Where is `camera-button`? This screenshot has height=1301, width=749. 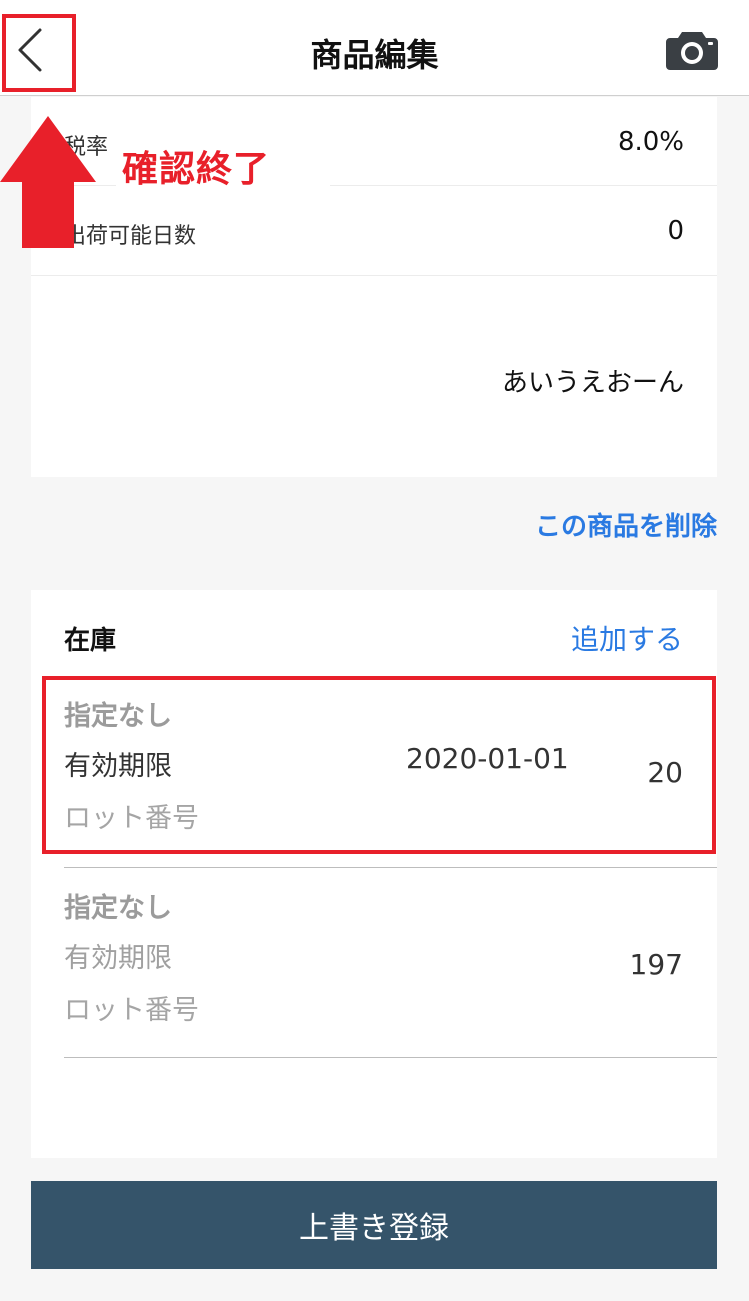 camera-button is located at coordinates (692, 50).